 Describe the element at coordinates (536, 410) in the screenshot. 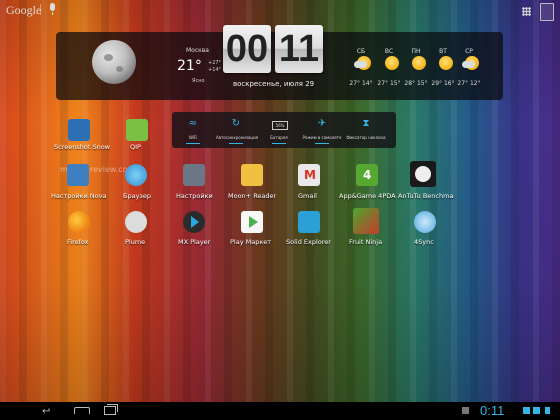

I see `signal-status-icon` at that location.